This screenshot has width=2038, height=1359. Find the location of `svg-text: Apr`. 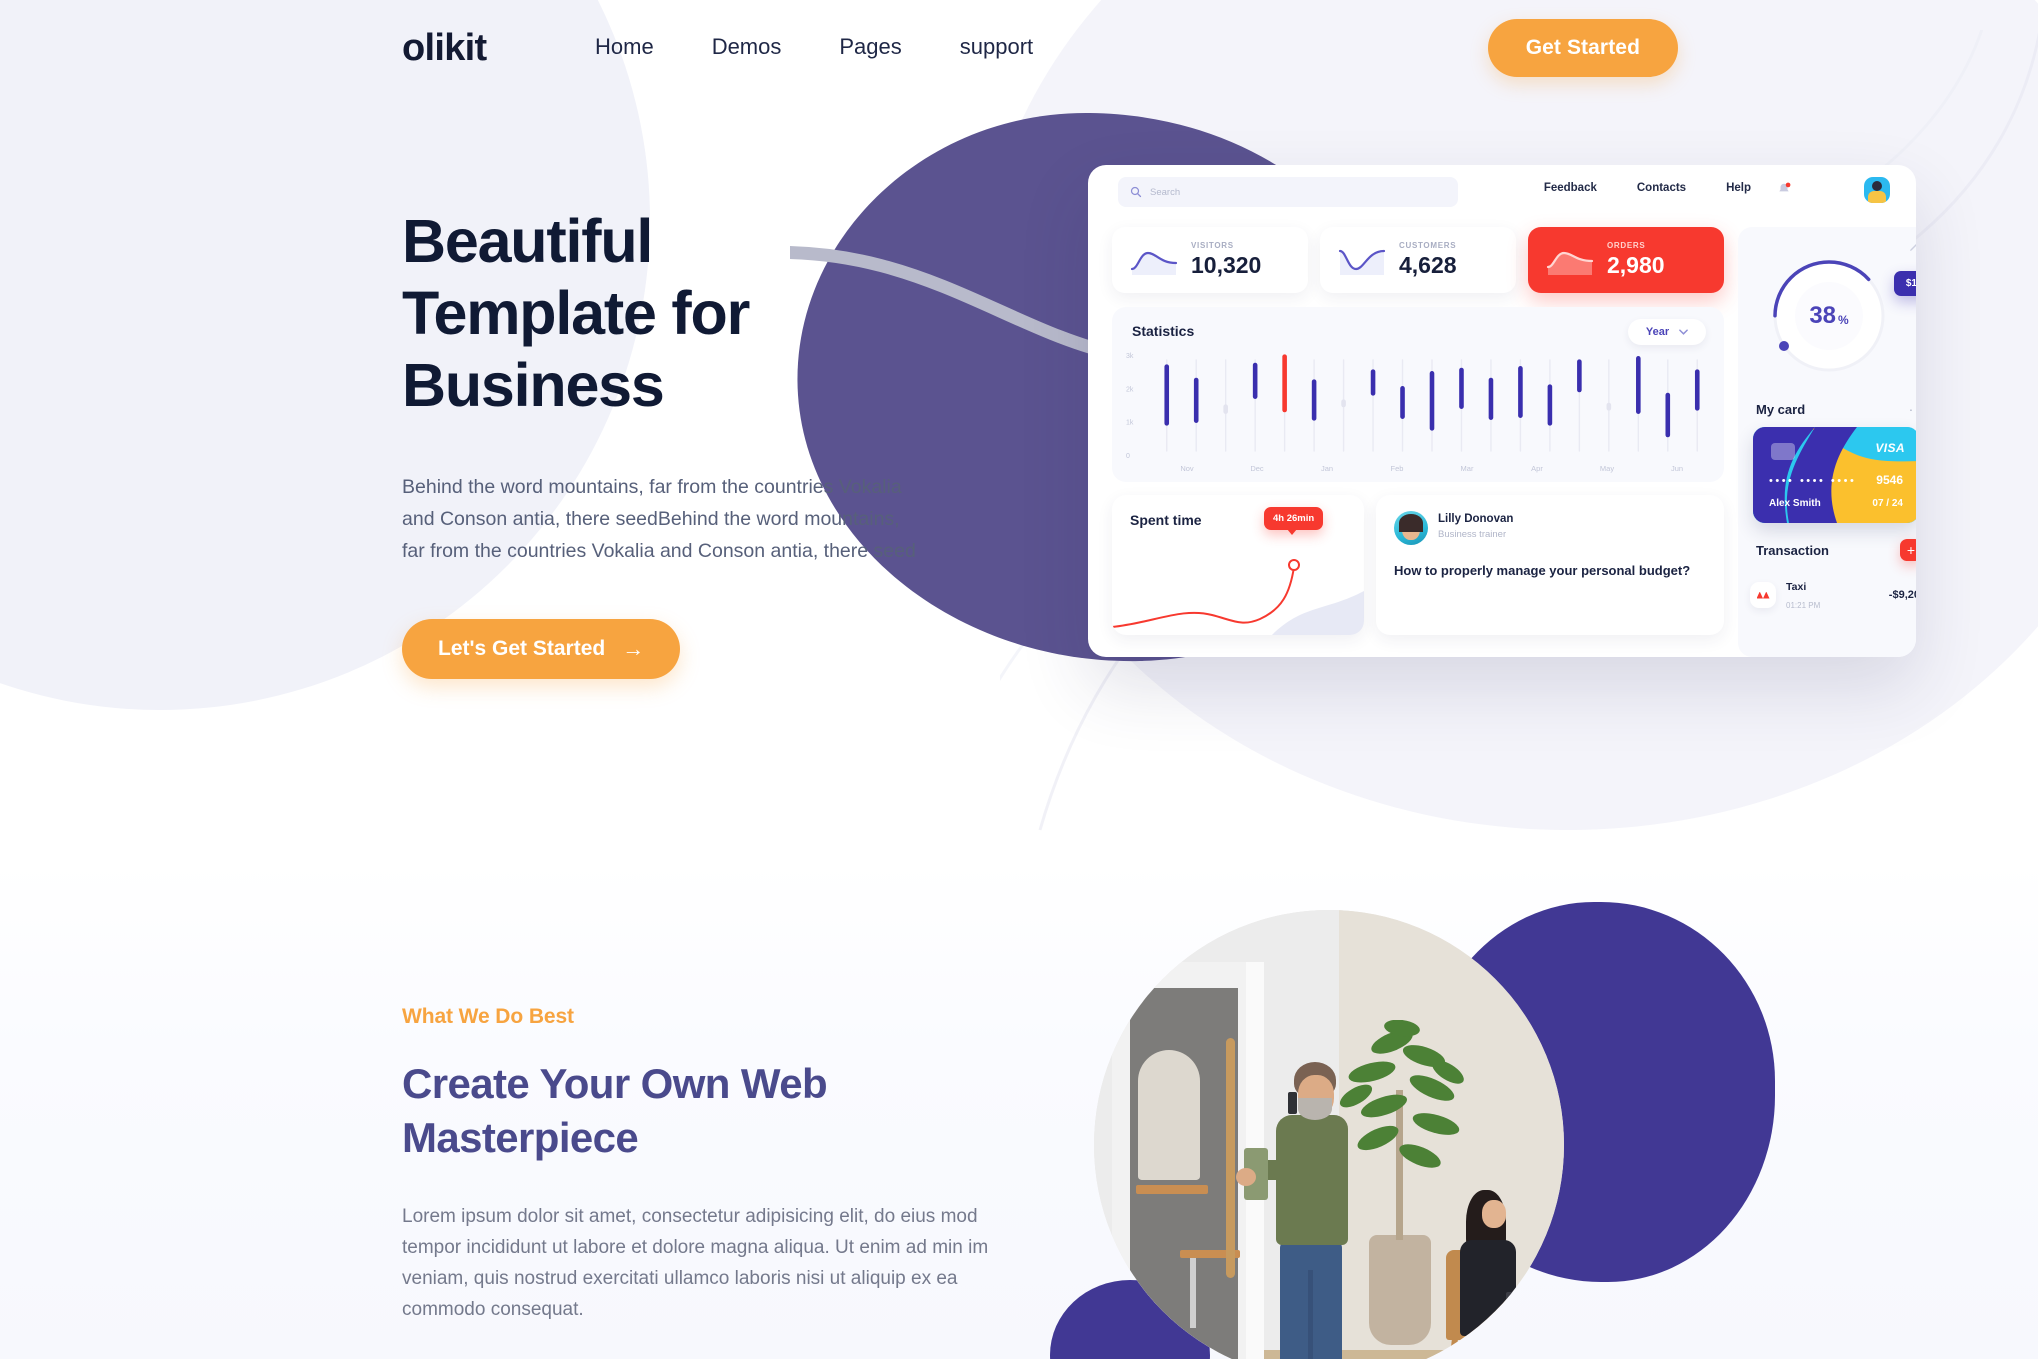

svg-text: Apr is located at coordinates (1537, 468).